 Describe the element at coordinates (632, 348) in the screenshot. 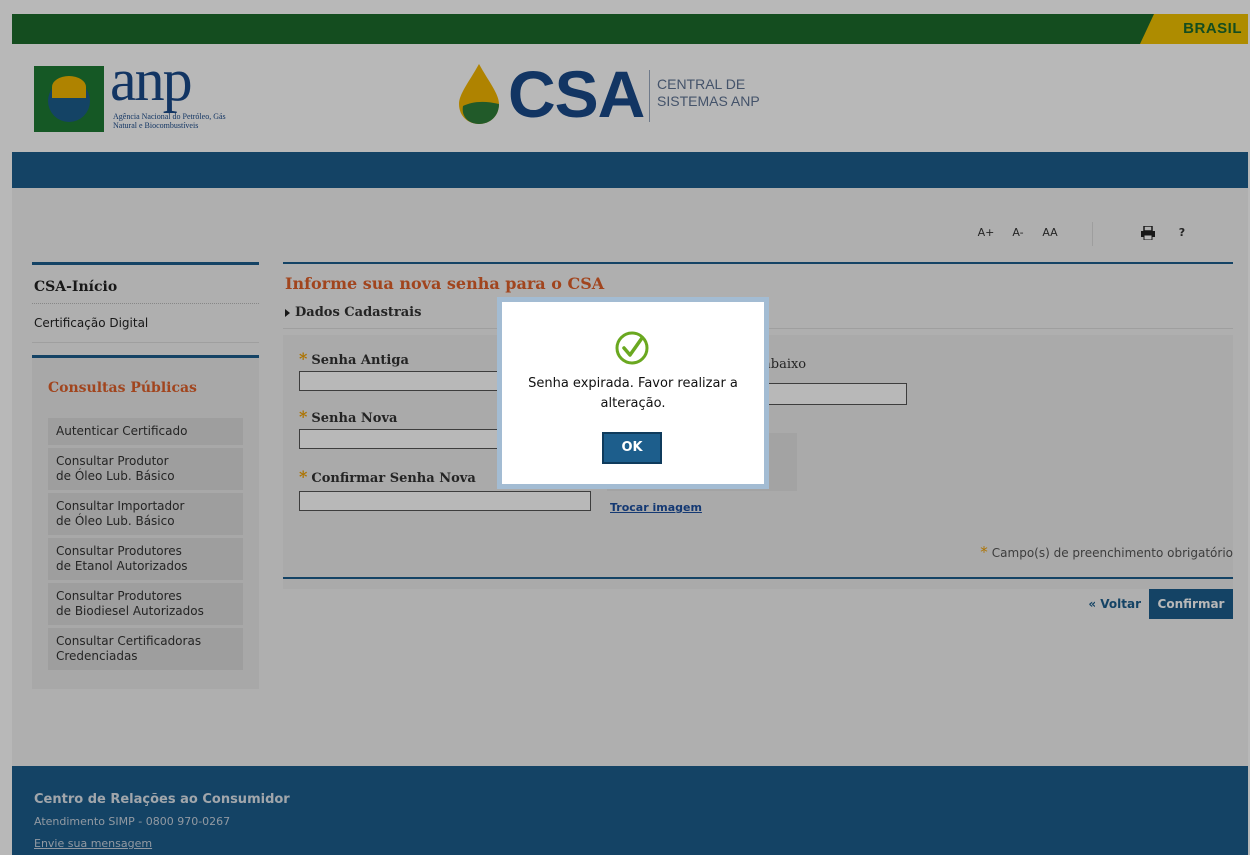

I see `check-circle-icon` at that location.